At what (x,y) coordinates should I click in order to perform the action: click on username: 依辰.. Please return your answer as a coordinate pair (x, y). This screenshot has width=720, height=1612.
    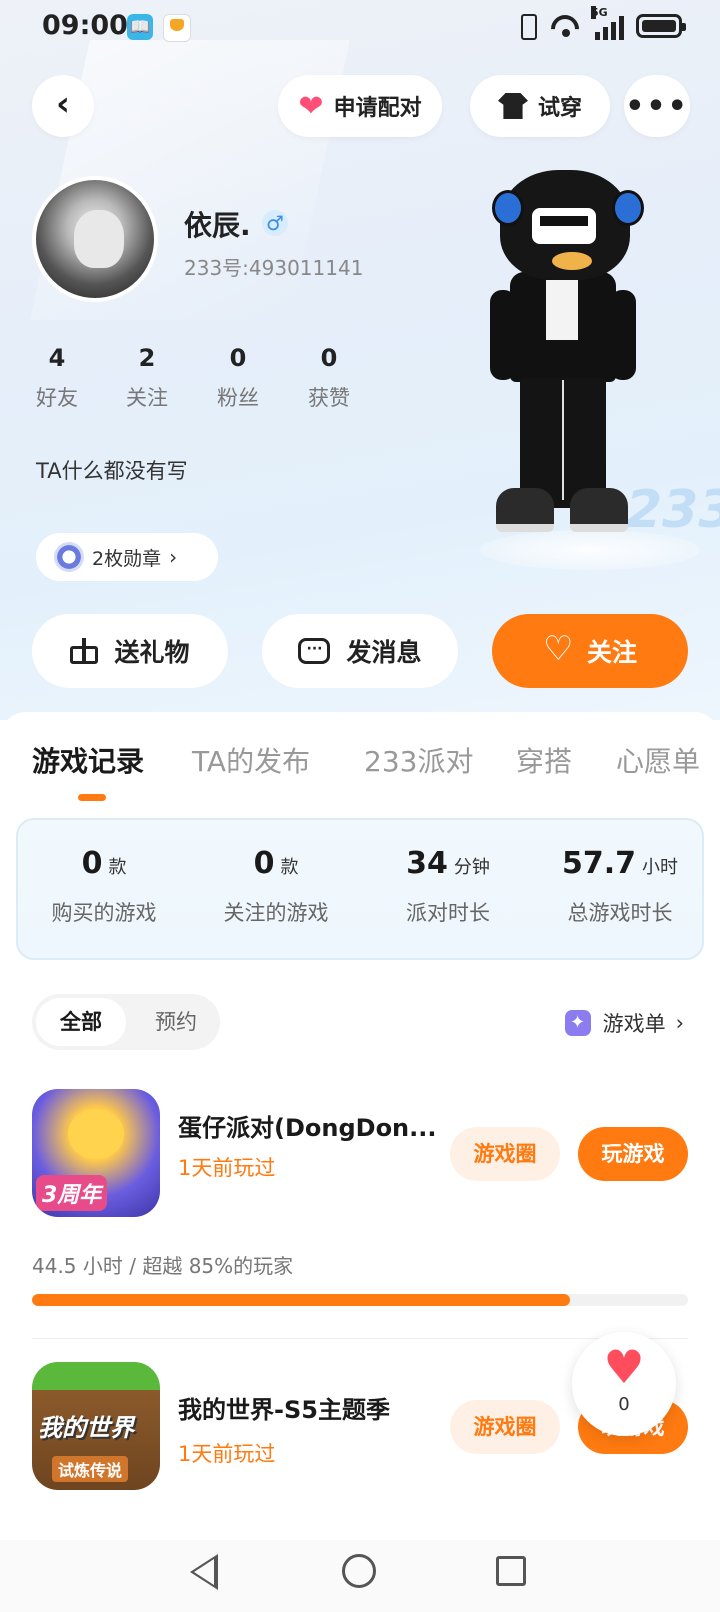
    Looking at the image, I should click on (217, 225).